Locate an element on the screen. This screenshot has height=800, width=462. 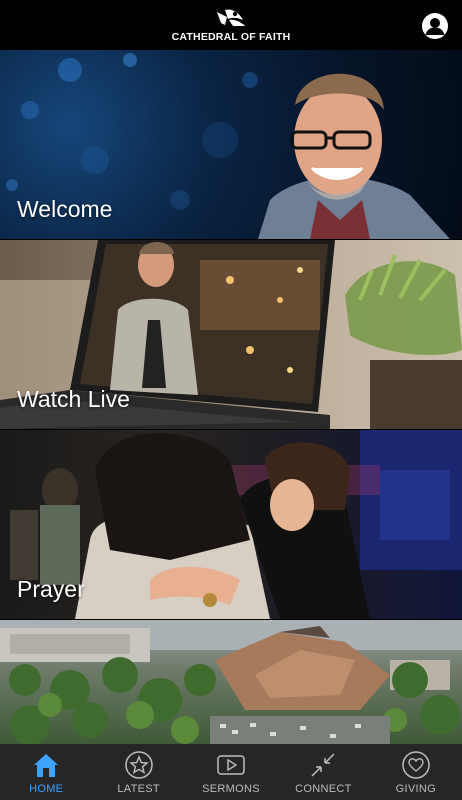
tab-latest: LATEST is located at coordinates (138, 772).